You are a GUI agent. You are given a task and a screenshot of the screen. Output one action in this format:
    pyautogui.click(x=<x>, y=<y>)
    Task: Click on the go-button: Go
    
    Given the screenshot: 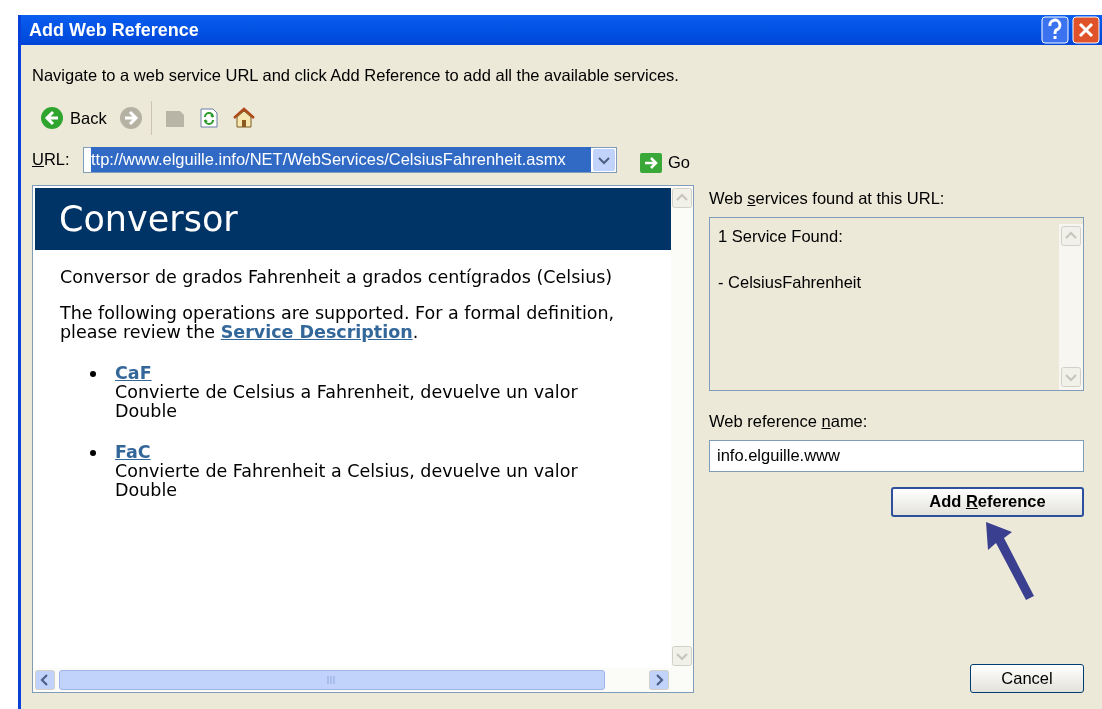 What is the action you would take?
    pyautogui.click(x=665, y=162)
    